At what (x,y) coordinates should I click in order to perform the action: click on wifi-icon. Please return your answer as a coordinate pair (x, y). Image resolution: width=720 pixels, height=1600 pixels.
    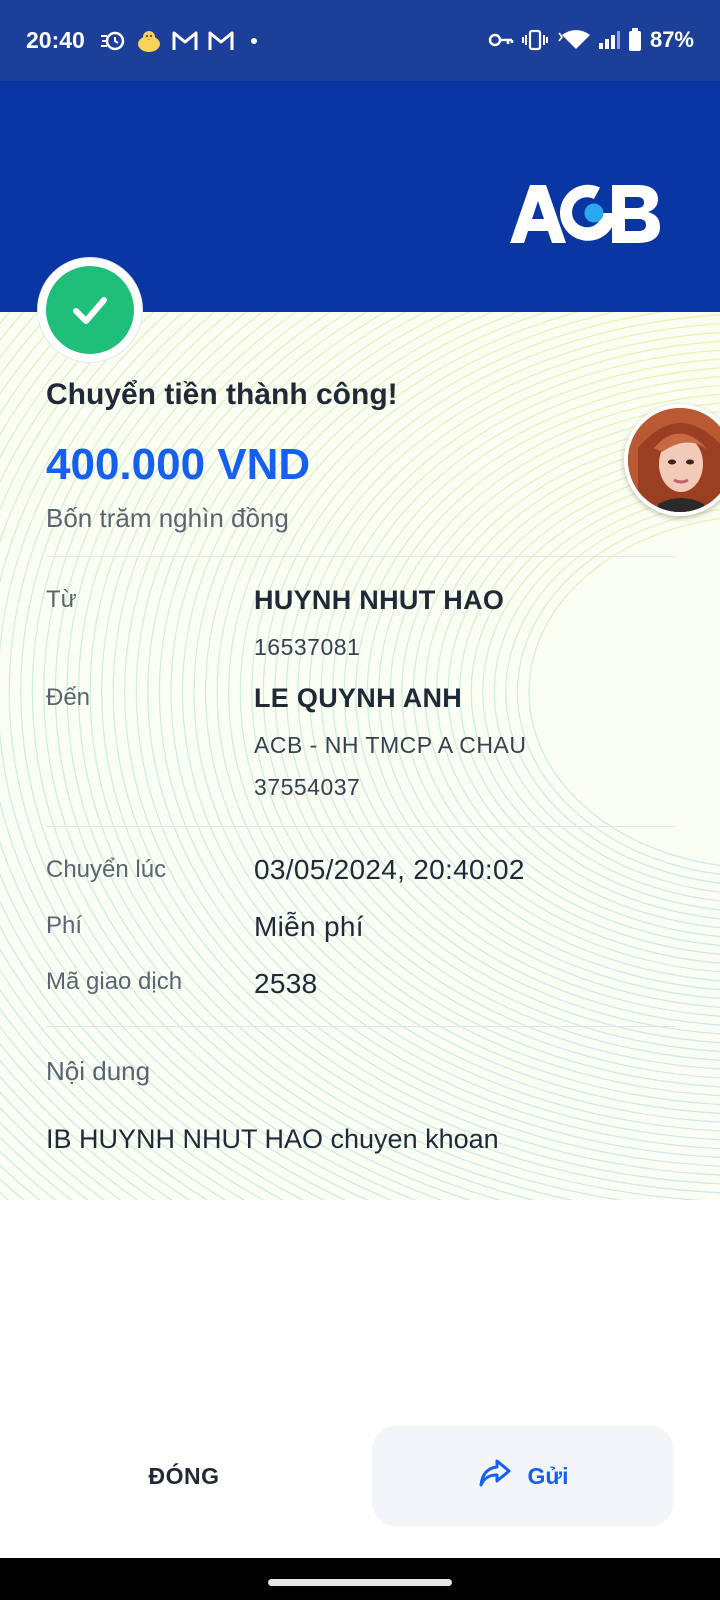
    Looking at the image, I should click on (573, 40).